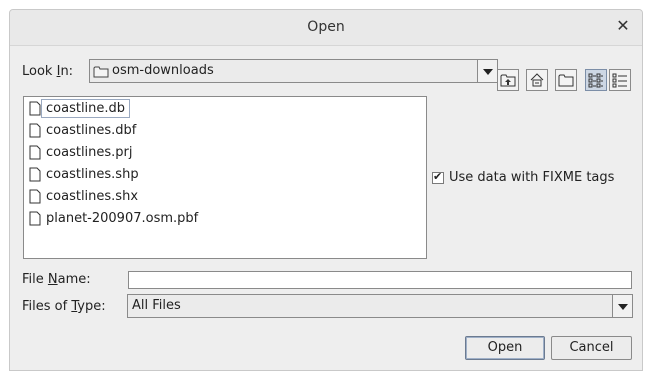  Describe the element at coordinates (156, 305) in the screenshot. I see `files-of-type-value: All Files` at that location.